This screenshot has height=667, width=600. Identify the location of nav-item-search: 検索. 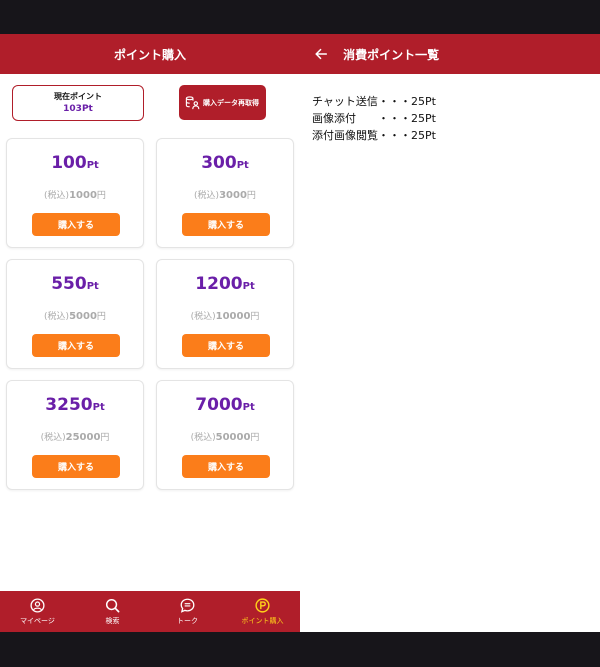
(112, 611).